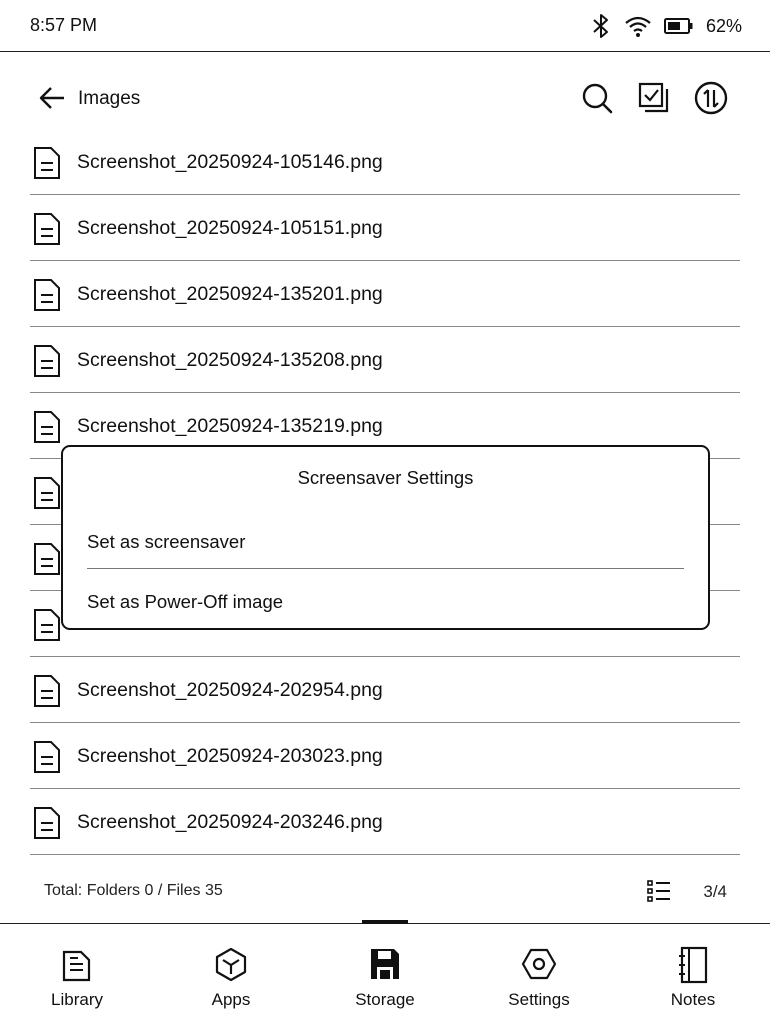 This screenshot has height=1024, width=770. What do you see at coordinates (385, 26) in the screenshot?
I see `status-bar: 8:57 PM 62%` at bounding box center [385, 26].